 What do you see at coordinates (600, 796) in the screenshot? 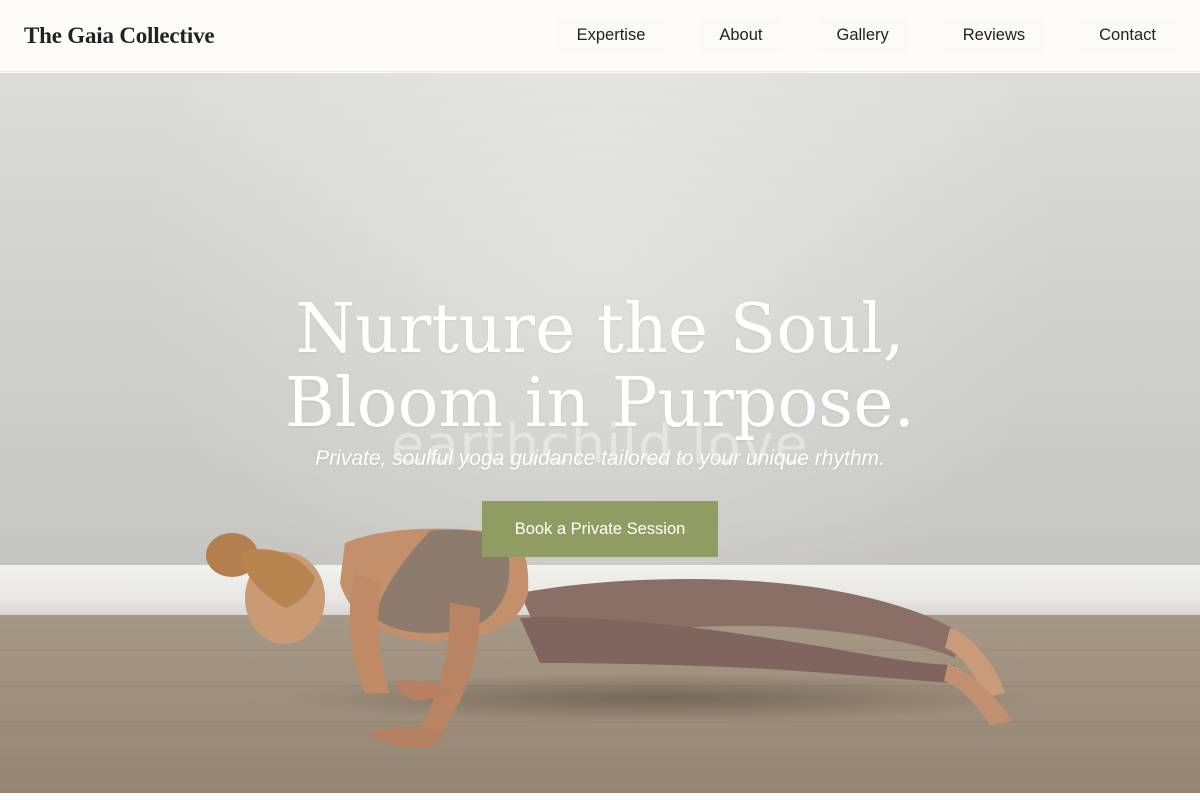
I see `page-bottom-strip` at bounding box center [600, 796].